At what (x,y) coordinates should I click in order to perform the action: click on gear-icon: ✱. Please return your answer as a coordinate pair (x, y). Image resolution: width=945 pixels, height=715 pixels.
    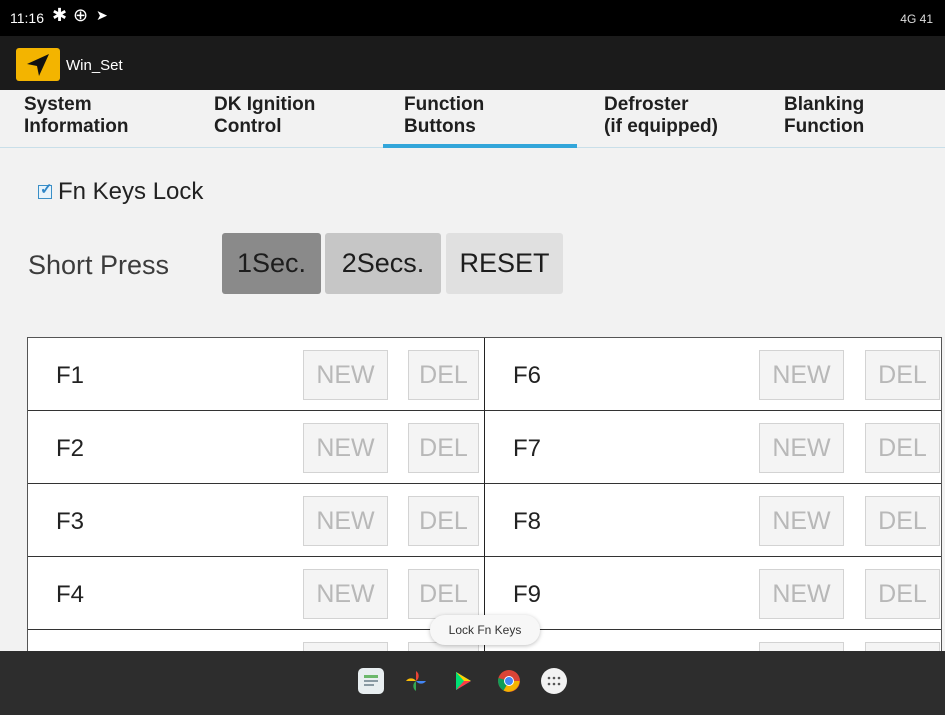
    Looking at the image, I should click on (60, 15).